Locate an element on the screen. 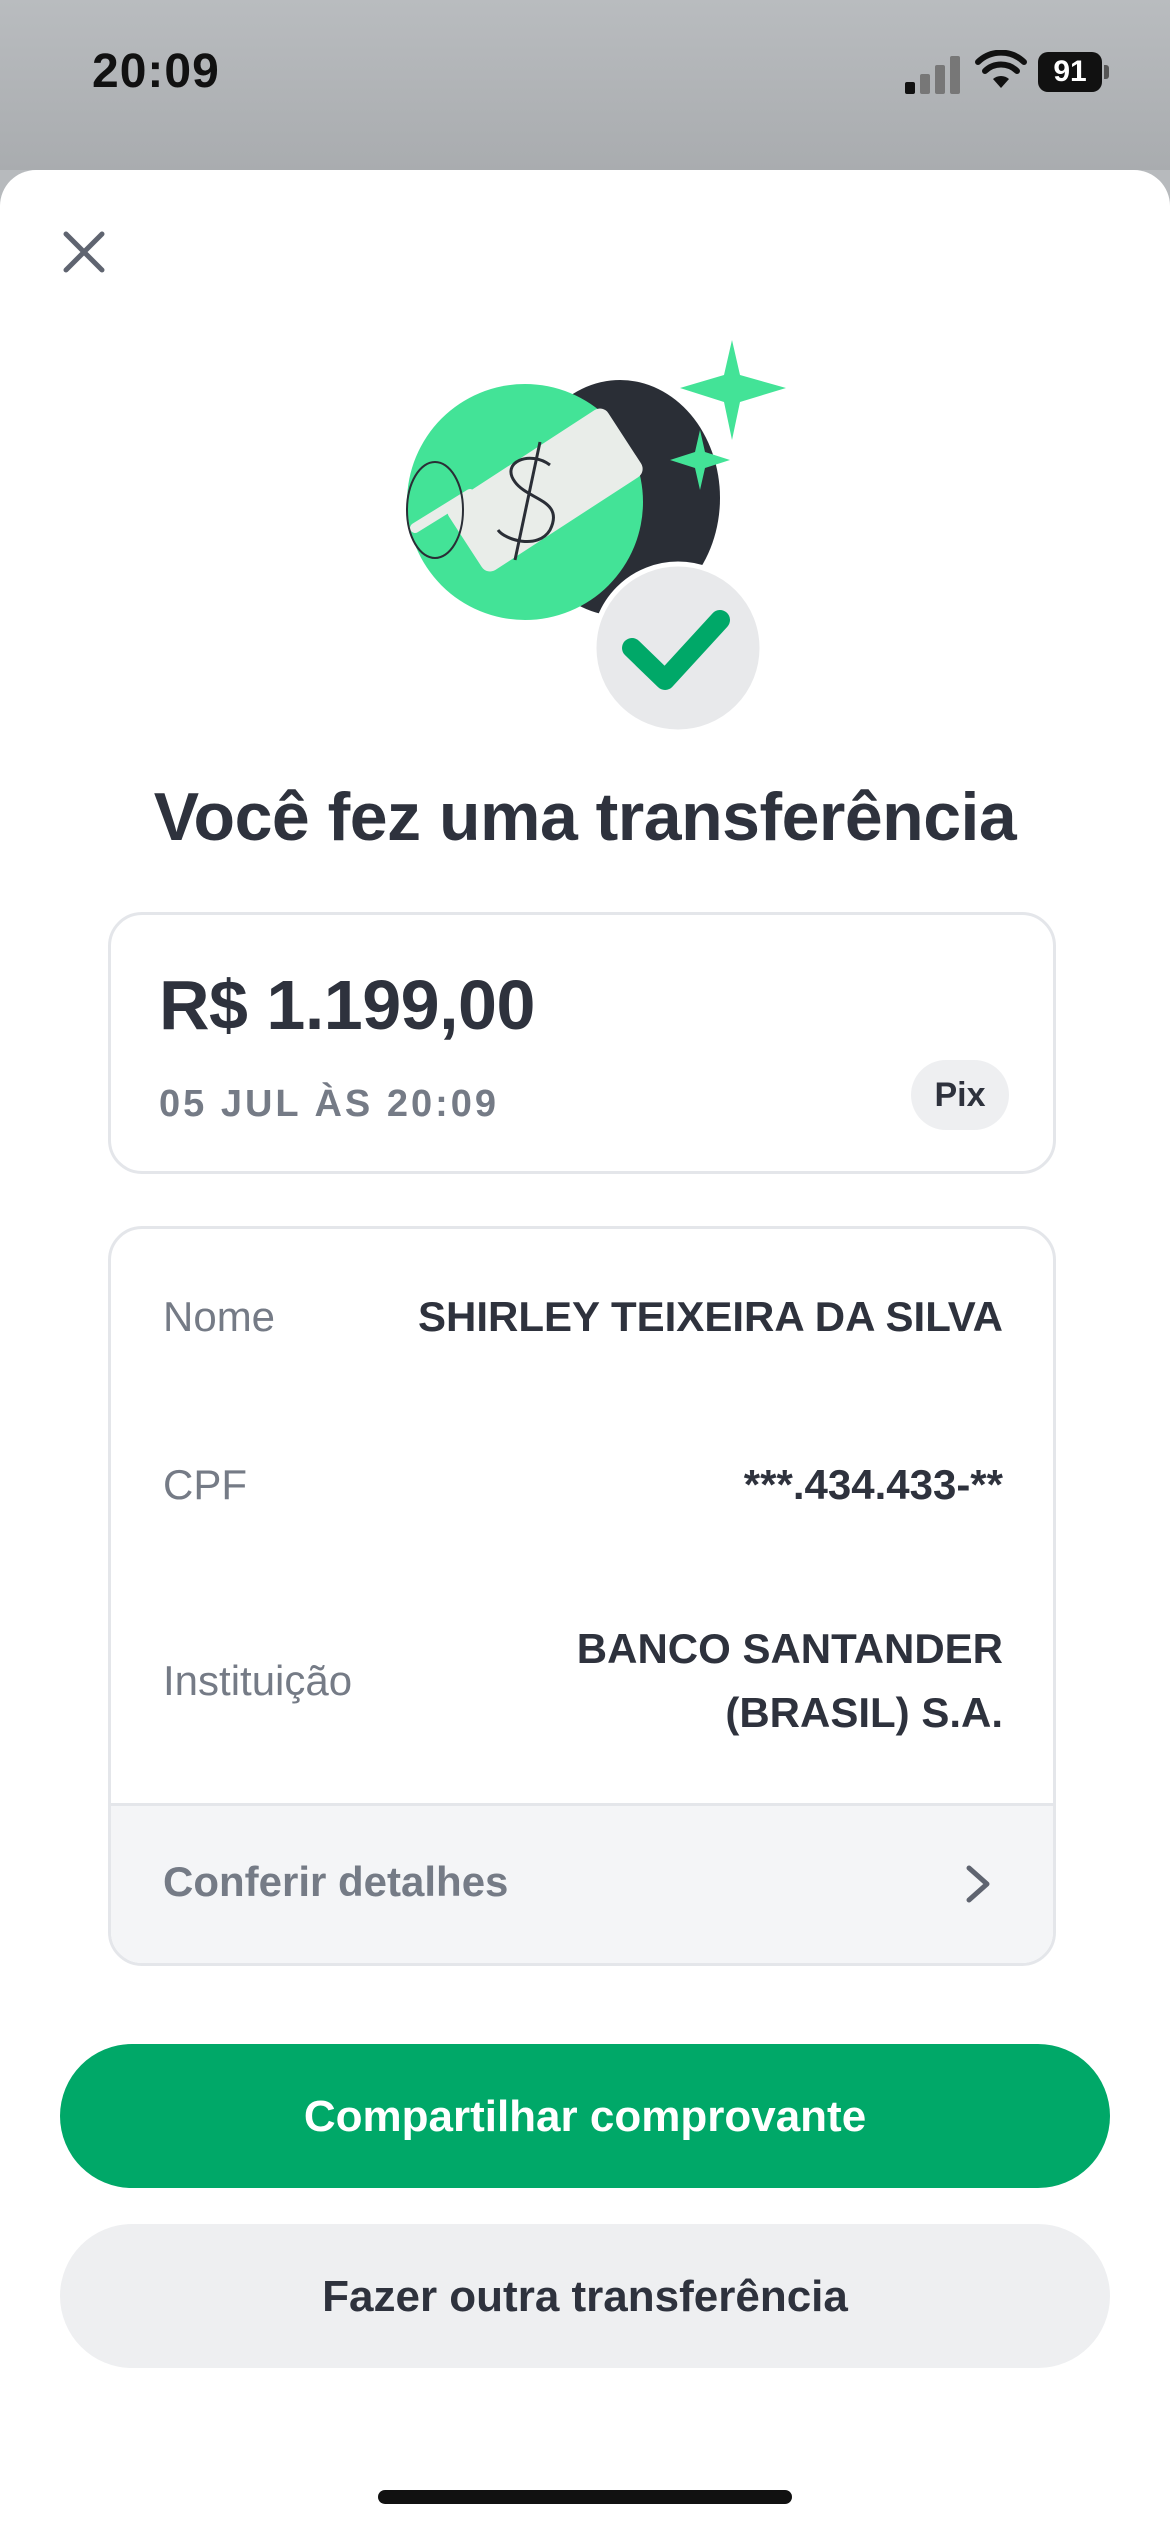 The image size is (1170, 2532). success-badge is located at coordinates (678, 645).